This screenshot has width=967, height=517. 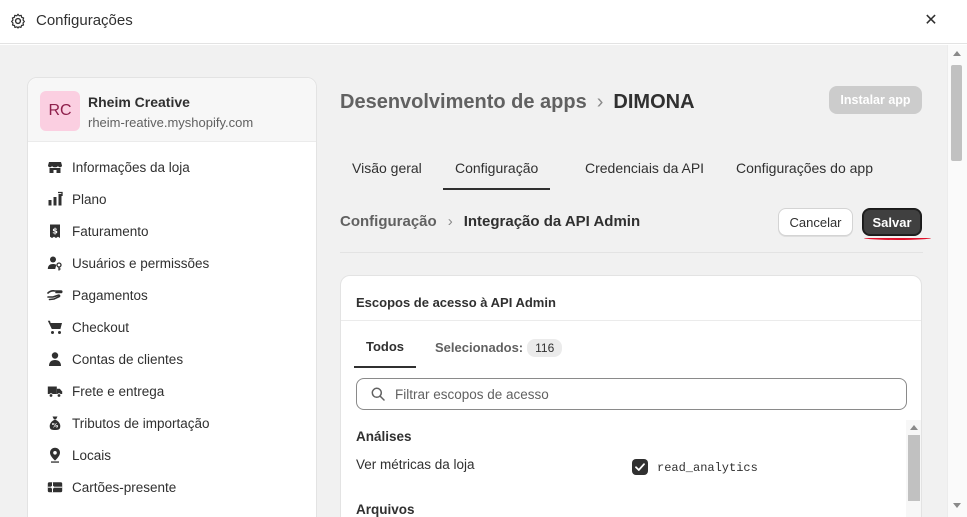 I want to click on dialog-titlebar: Configurações ✕, so click(x=483, y=22).